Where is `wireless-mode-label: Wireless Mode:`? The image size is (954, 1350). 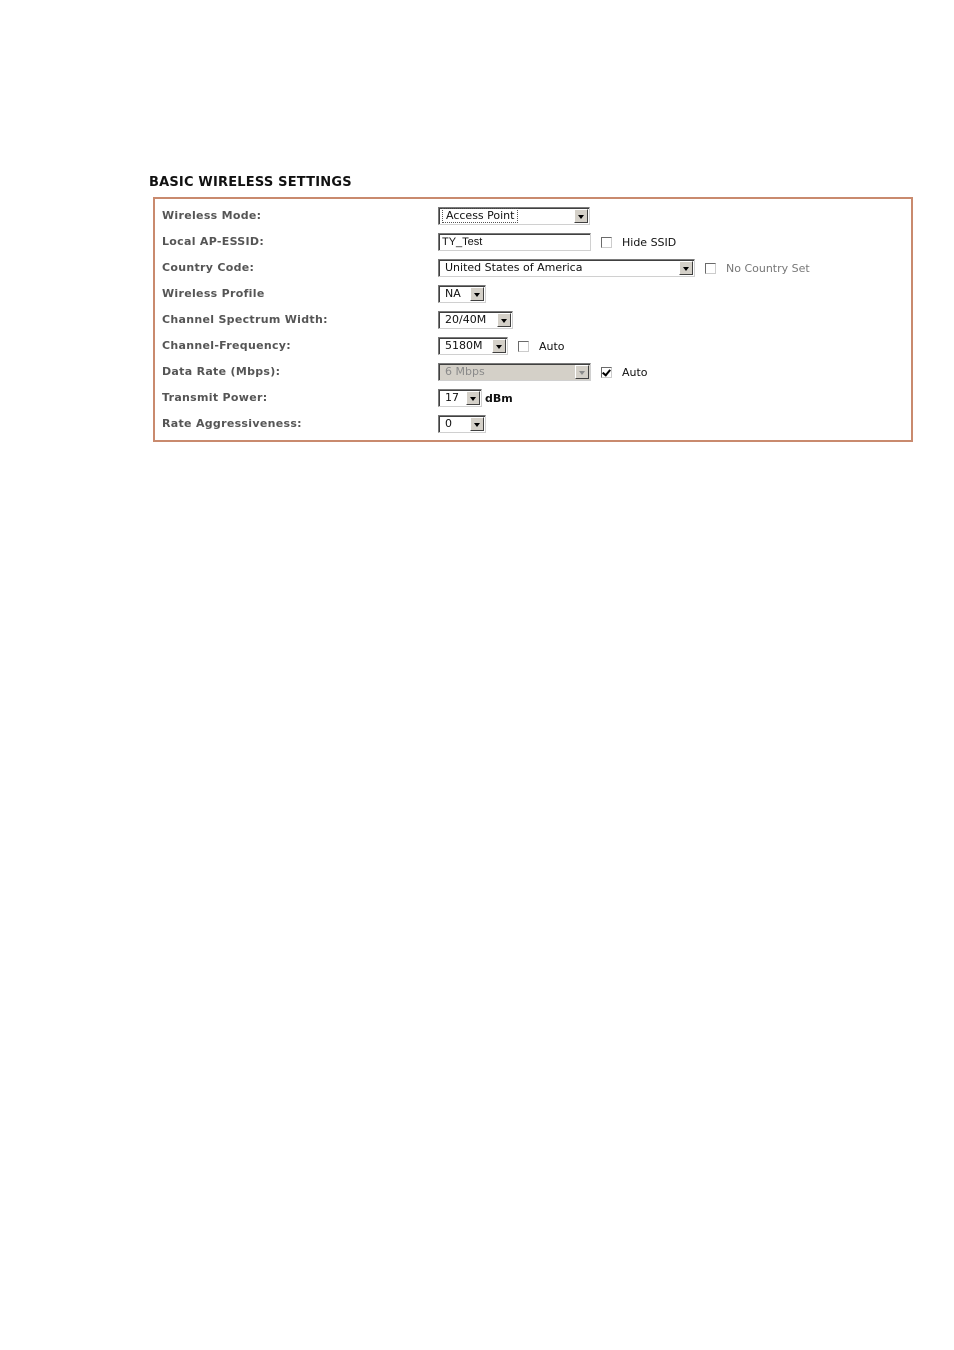 wireless-mode-label: Wireless Mode: is located at coordinates (212, 215).